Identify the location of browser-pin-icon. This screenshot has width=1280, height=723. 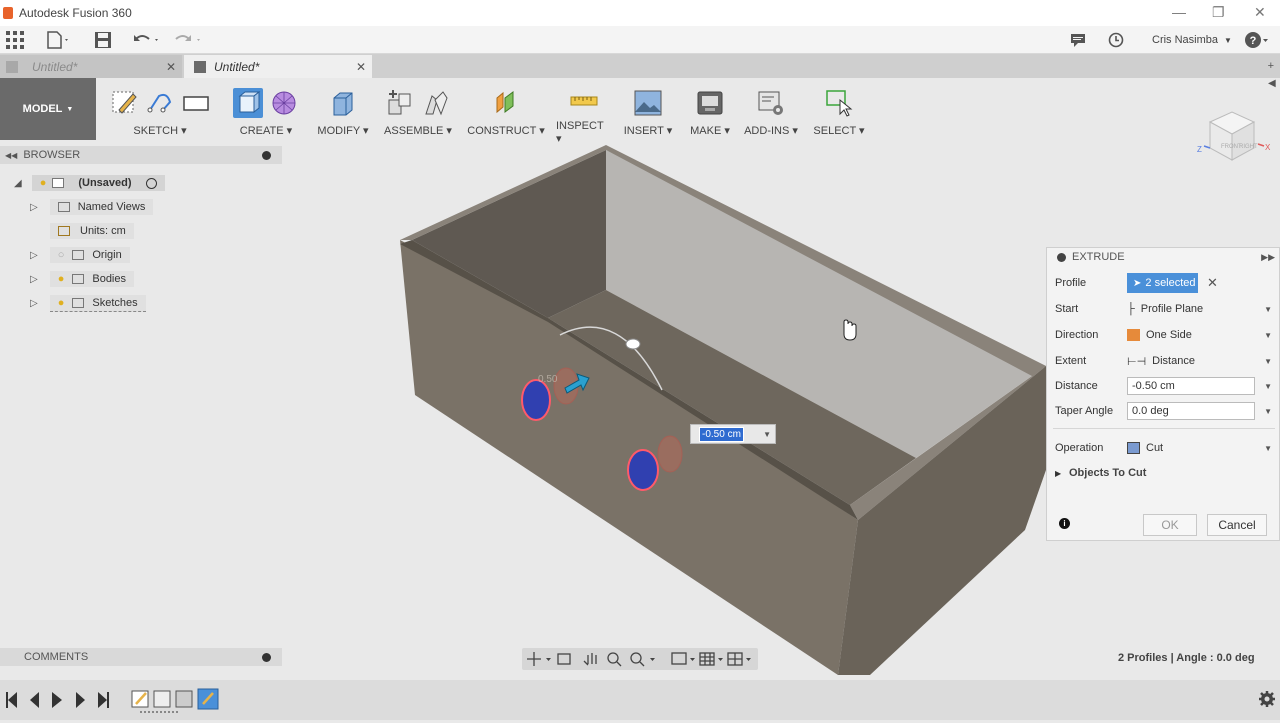
(266, 155).